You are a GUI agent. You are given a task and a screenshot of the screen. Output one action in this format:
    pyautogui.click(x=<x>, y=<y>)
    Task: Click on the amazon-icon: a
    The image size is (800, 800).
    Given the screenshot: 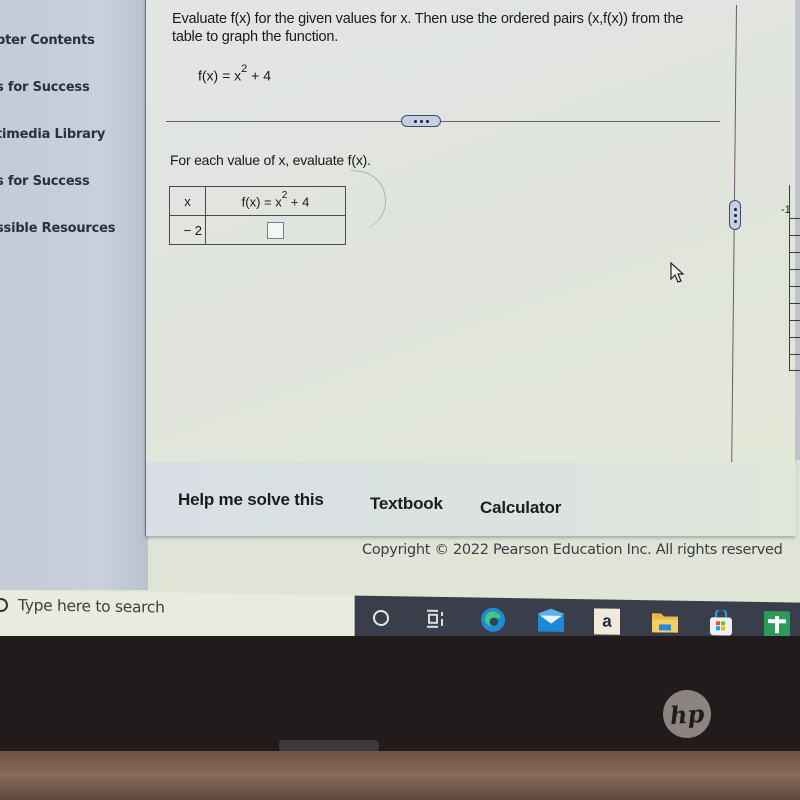 What is the action you would take?
    pyautogui.click(x=607, y=621)
    